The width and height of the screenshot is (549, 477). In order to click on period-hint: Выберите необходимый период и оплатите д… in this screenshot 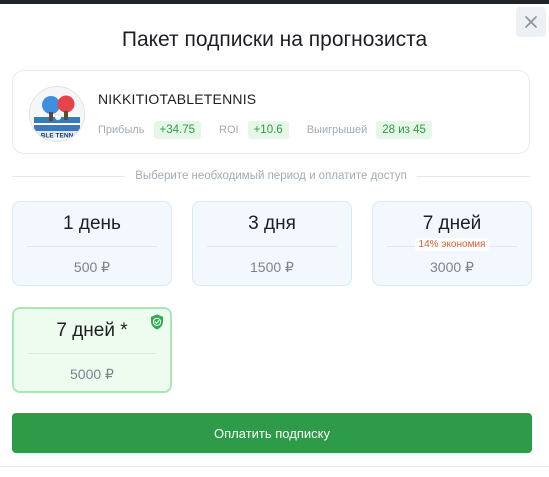, I will do `click(271, 176)`.